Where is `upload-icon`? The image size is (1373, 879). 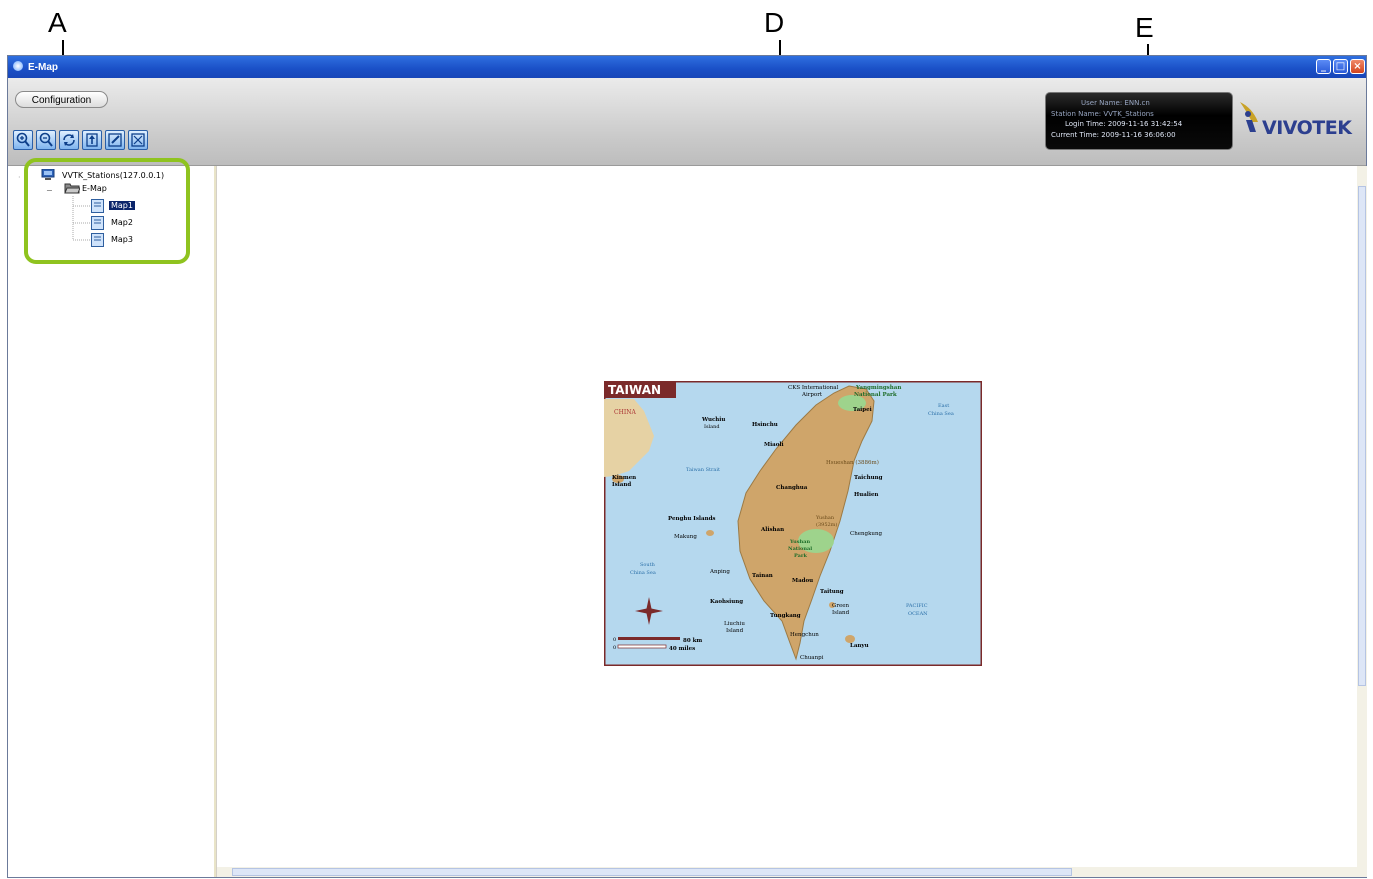 upload-icon is located at coordinates (92, 140).